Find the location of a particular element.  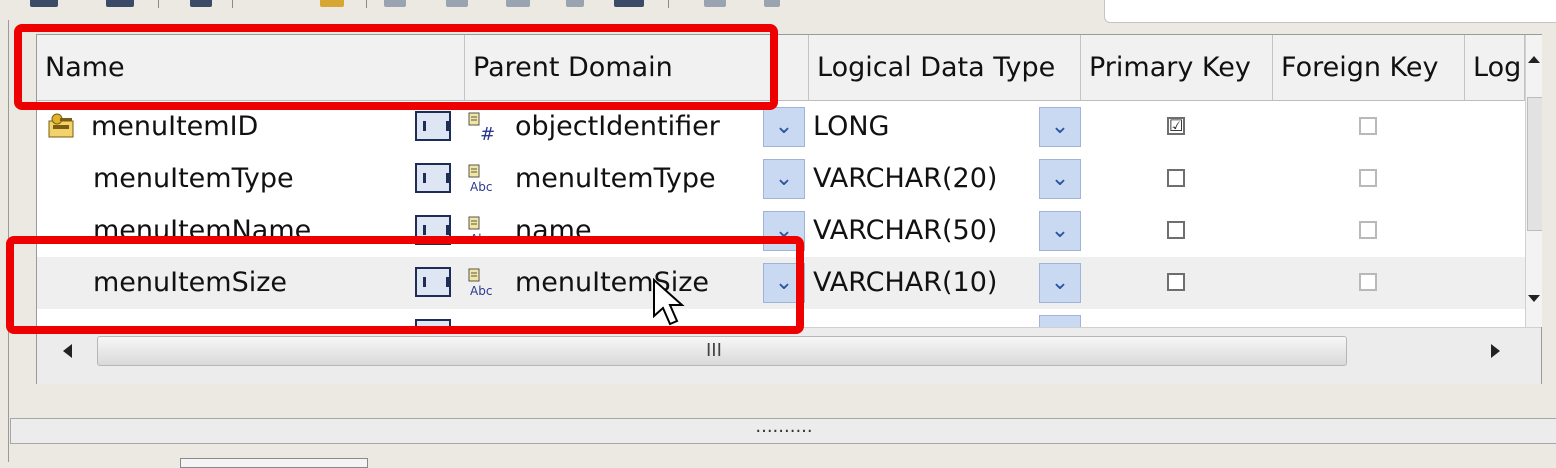

data-type-cell: VARCHAR(10) is located at coordinates (905, 283).